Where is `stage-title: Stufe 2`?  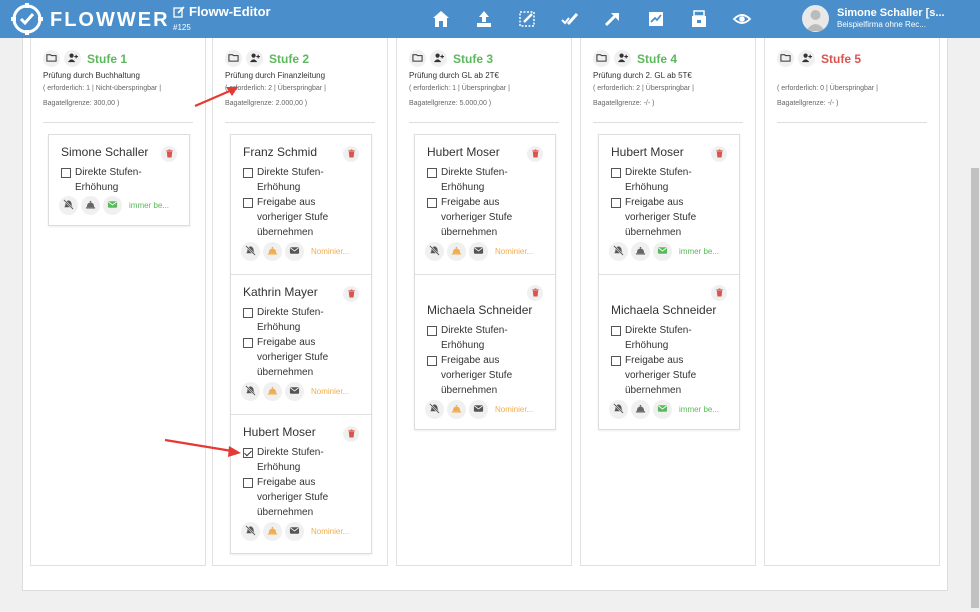 stage-title: Stufe 2 is located at coordinates (289, 59).